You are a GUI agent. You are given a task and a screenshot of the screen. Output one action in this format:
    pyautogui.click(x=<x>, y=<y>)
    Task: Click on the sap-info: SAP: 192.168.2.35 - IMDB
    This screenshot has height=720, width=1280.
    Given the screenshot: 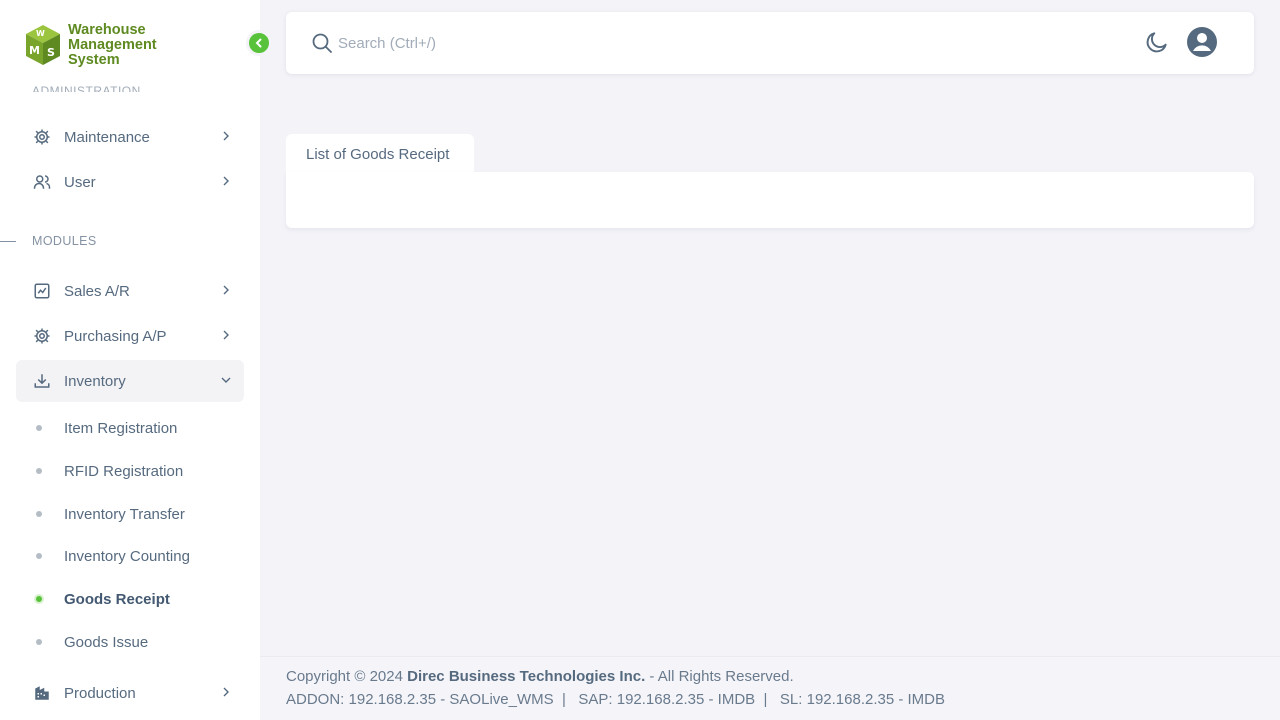 What is the action you would take?
    pyautogui.click(x=667, y=699)
    